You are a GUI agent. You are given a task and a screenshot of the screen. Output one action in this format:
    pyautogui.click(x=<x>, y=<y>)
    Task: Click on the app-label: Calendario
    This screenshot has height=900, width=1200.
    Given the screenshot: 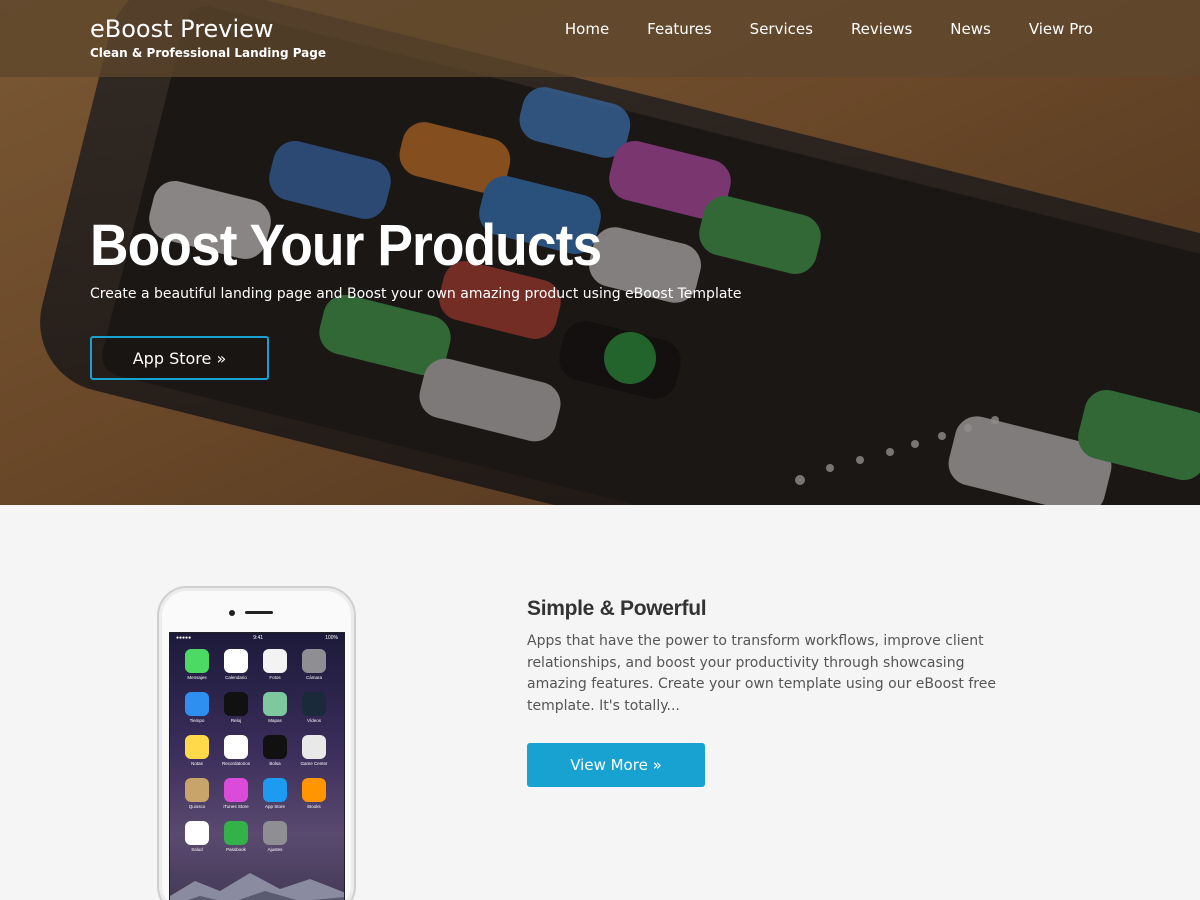 What is the action you would take?
    pyautogui.click(x=236, y=677)
    